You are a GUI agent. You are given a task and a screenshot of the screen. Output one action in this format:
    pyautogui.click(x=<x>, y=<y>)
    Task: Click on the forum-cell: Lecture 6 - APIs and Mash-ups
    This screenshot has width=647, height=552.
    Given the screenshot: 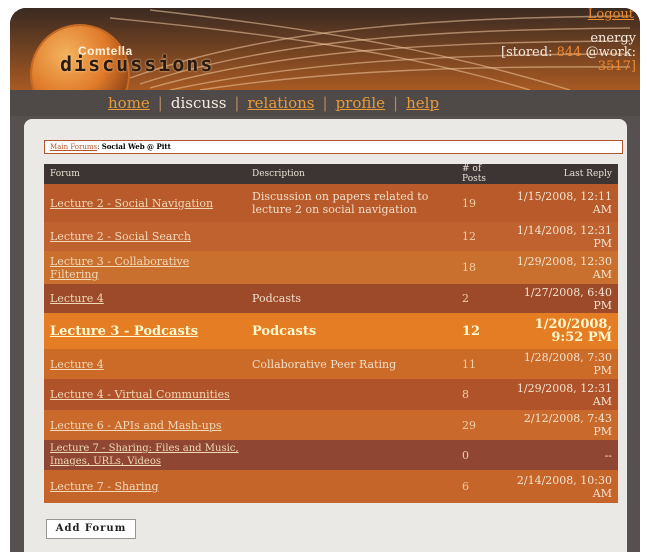 What is the action you would take?
    pyautogui.click(x=145, y=425)
    